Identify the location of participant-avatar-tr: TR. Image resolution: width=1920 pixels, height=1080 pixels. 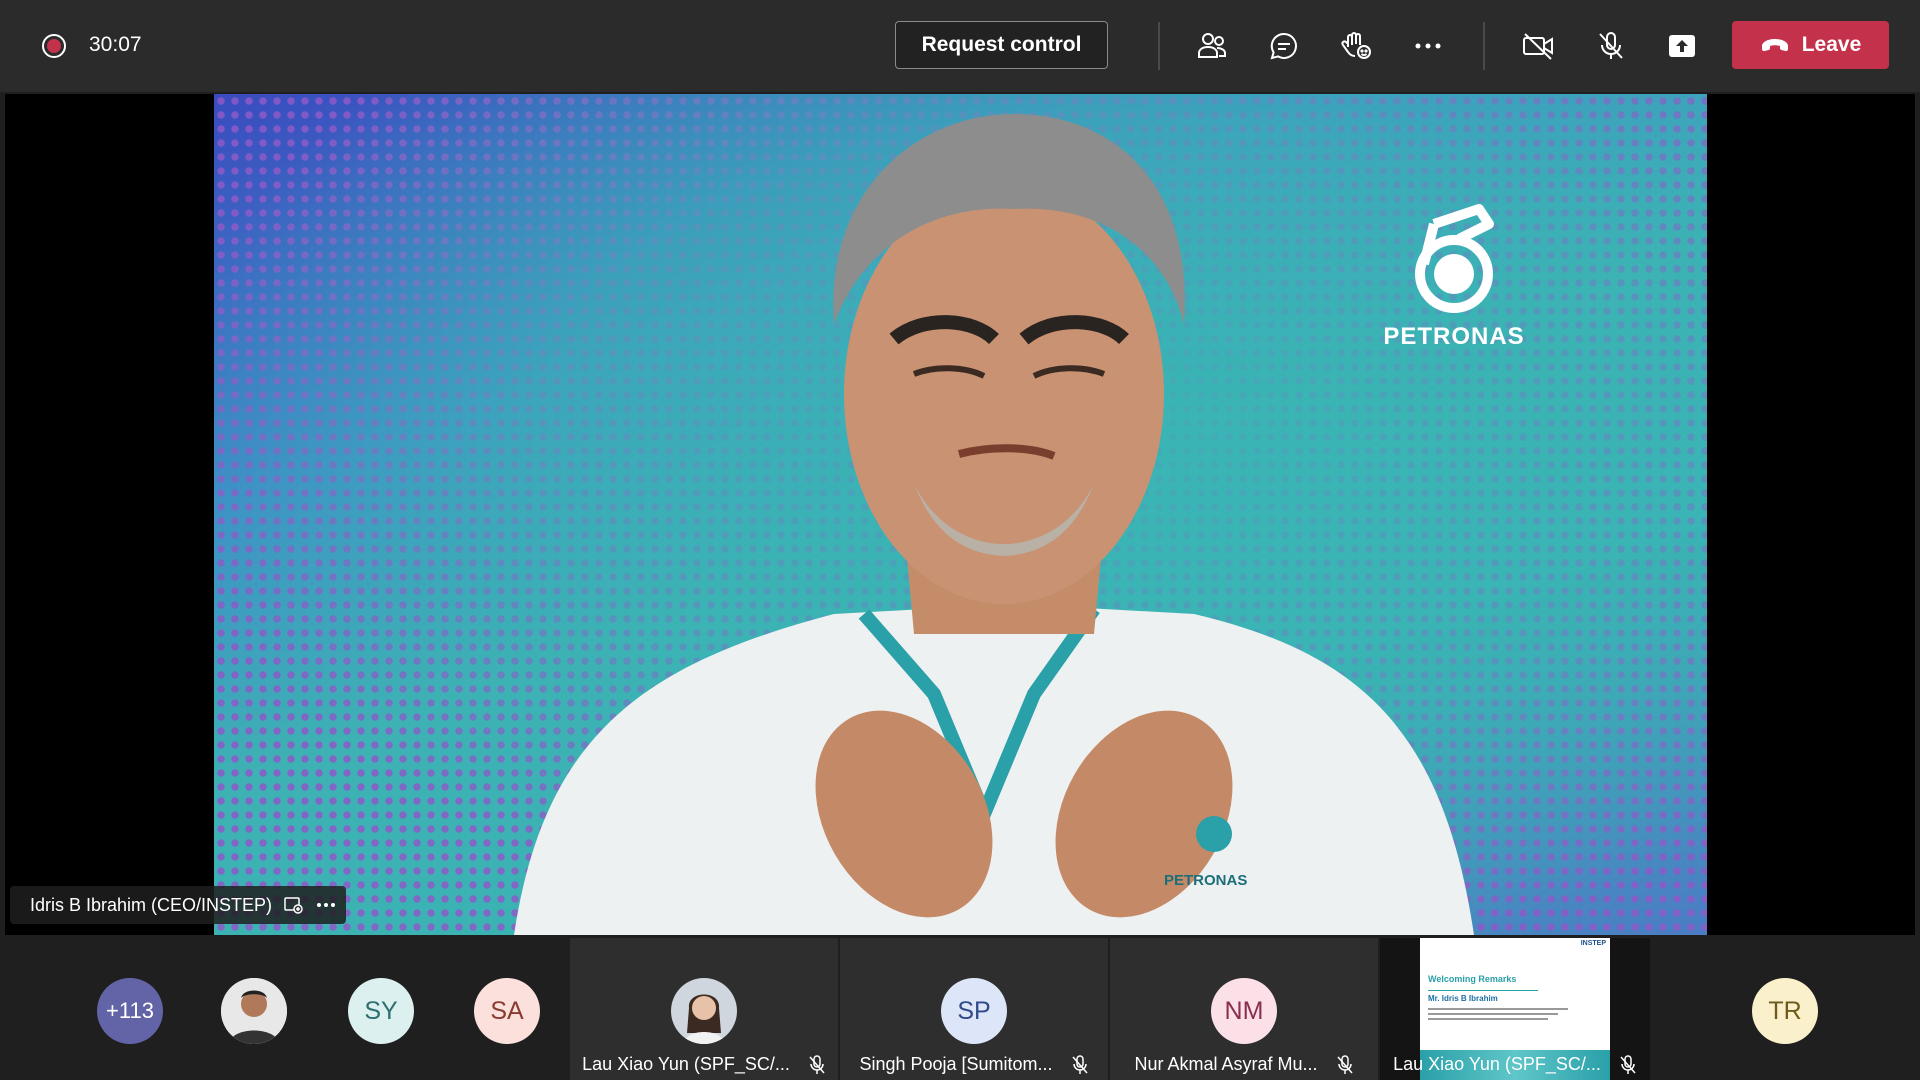
(1785, 1011).